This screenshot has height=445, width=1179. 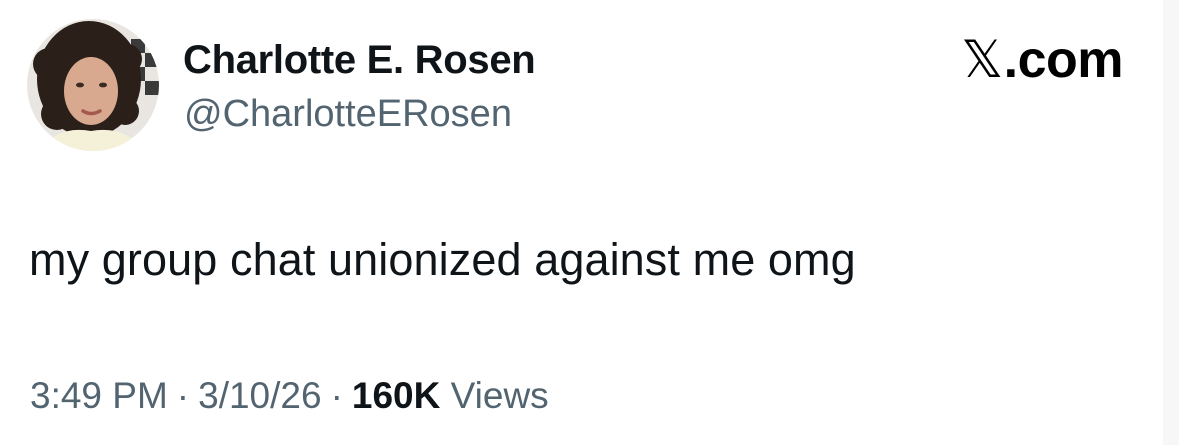 I want to click on edge-strip, so click(x=1171, y=222).